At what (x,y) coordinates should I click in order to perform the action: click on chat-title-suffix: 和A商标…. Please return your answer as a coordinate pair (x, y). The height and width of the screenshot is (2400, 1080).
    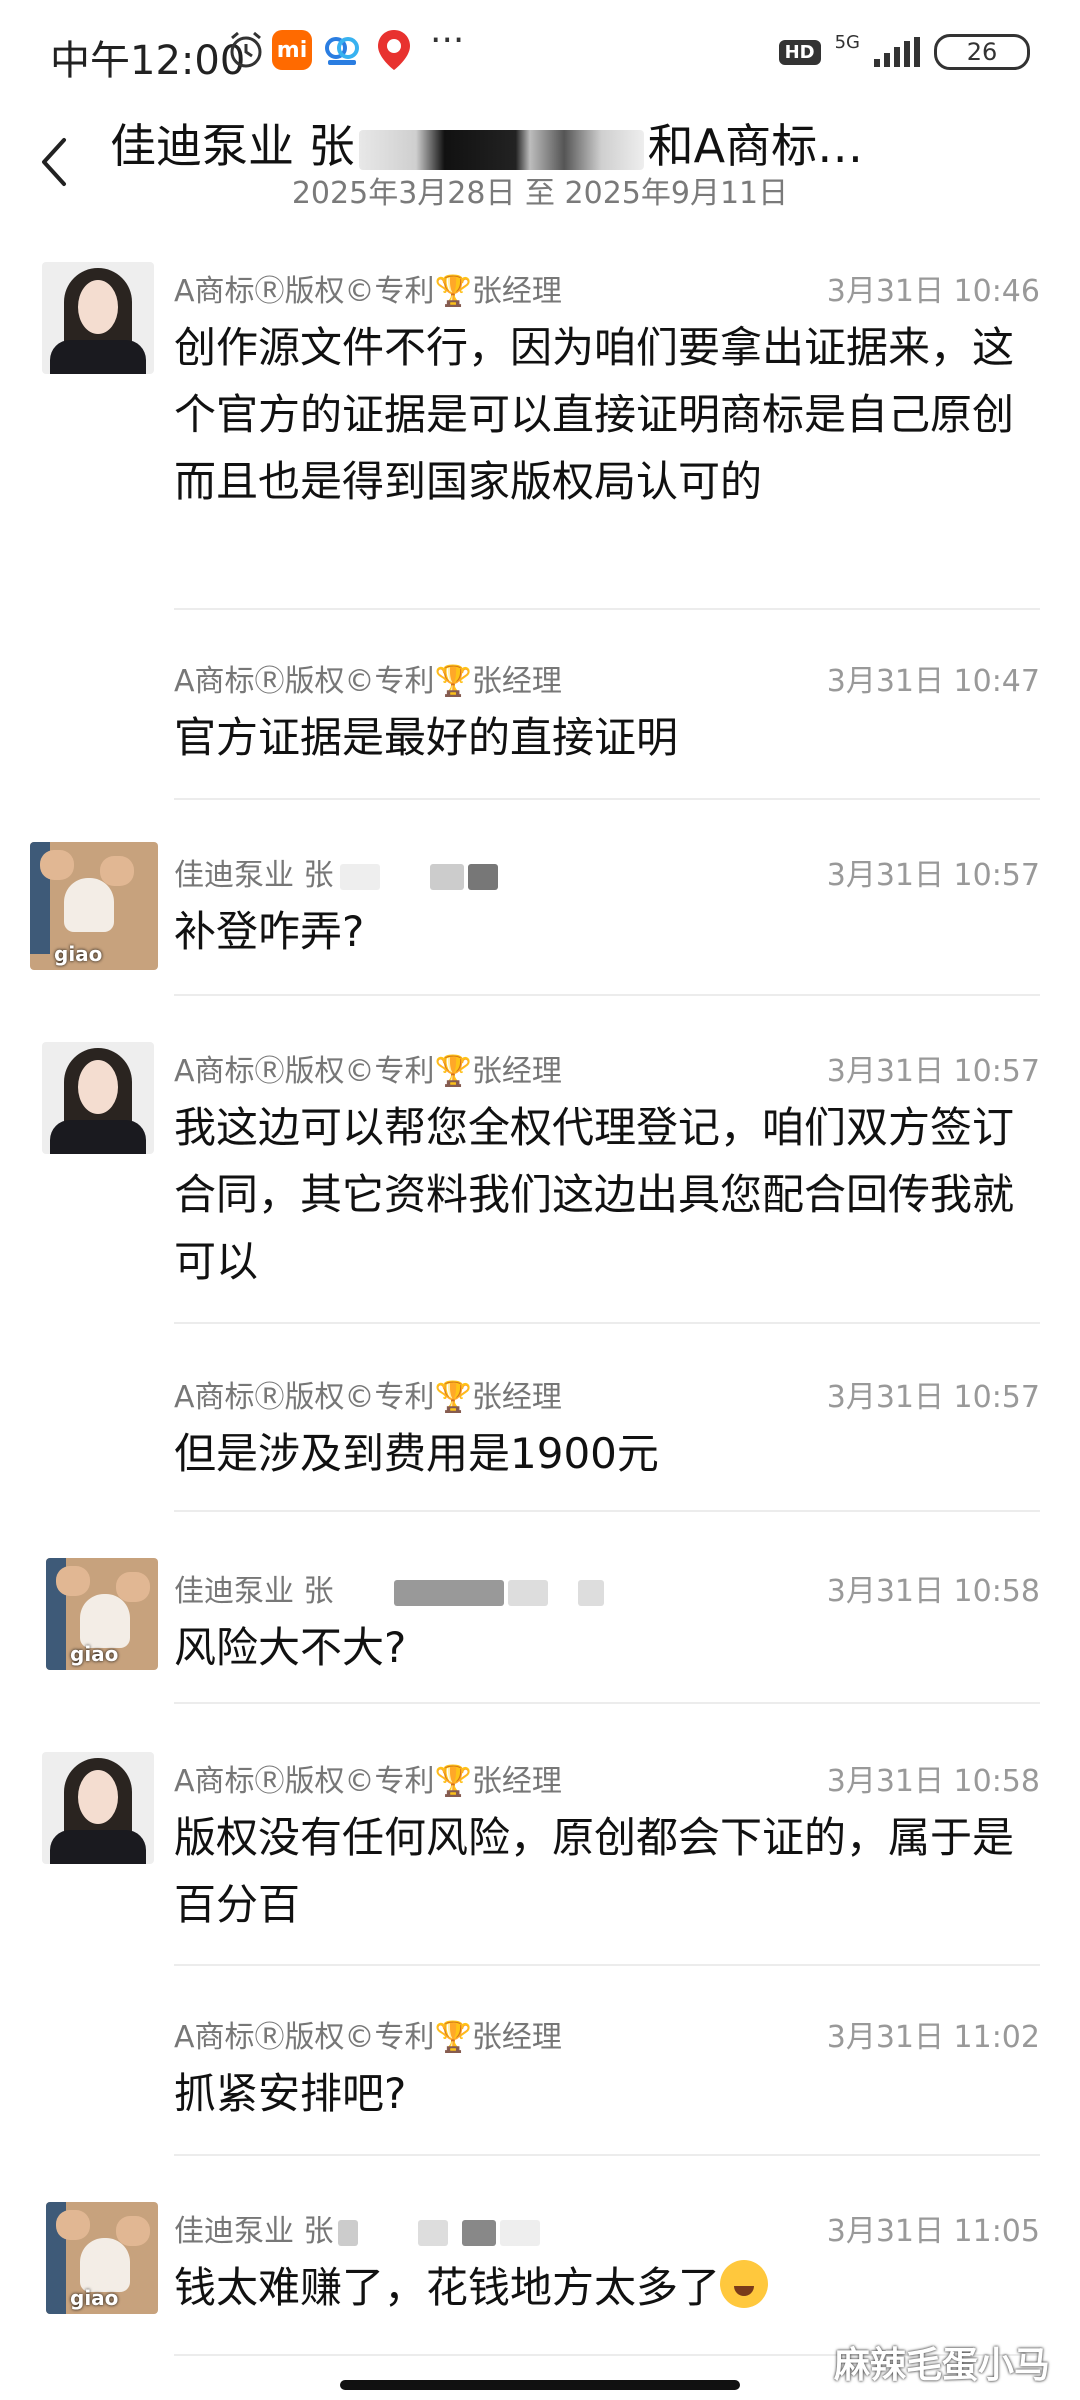
    Looking at the image, I should click on (755, 146).